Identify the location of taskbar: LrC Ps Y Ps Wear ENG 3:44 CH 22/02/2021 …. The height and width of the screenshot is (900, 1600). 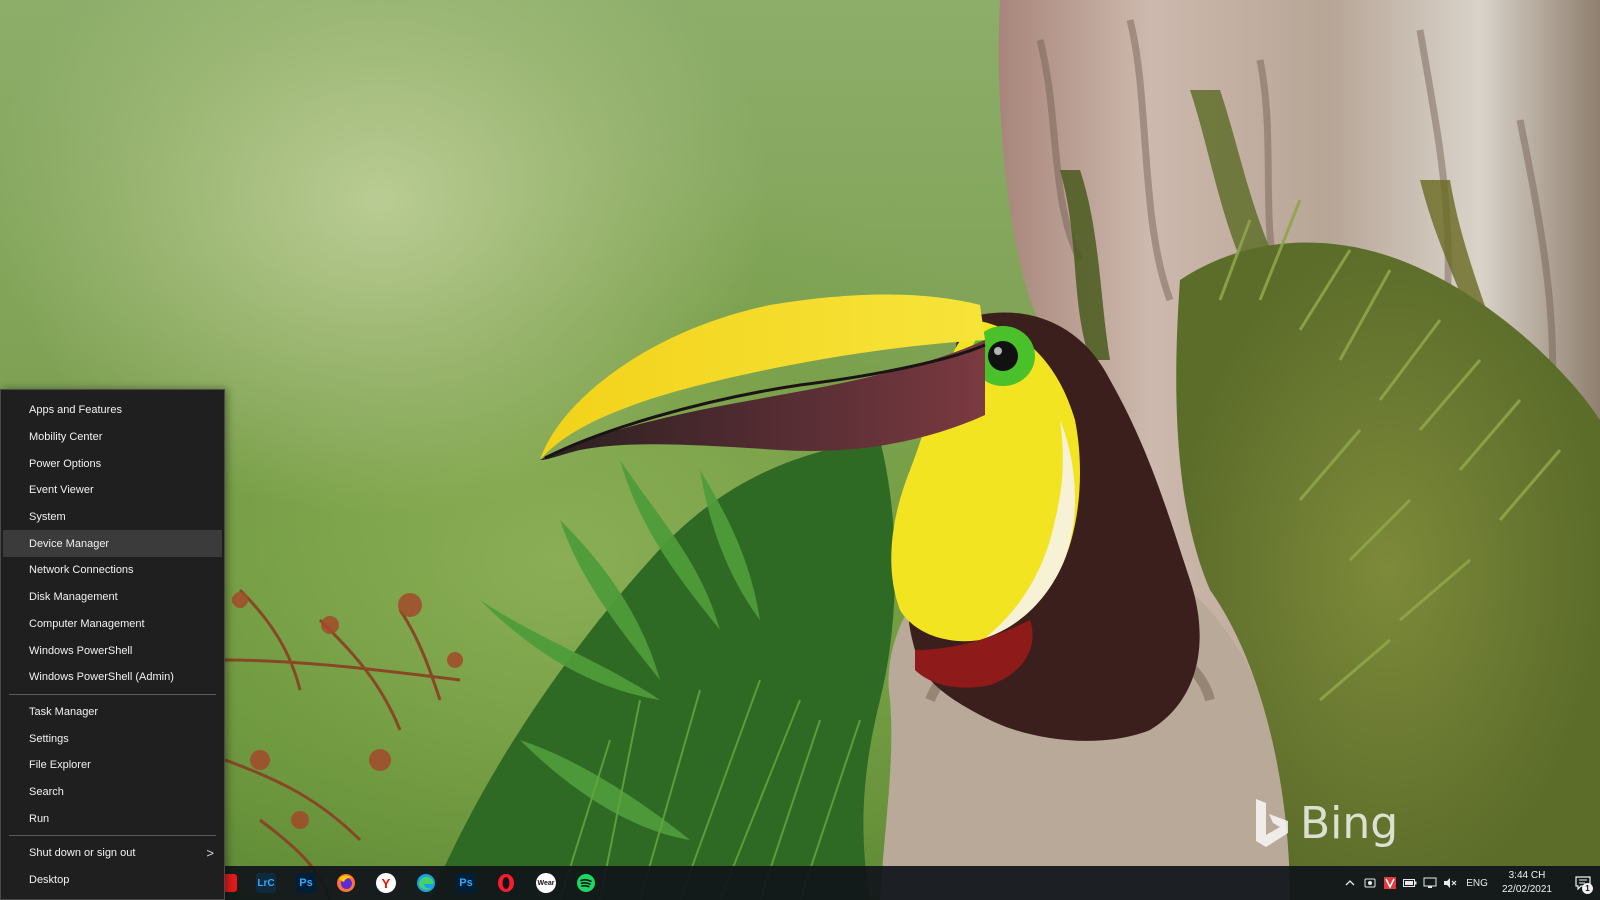
(800, 883).